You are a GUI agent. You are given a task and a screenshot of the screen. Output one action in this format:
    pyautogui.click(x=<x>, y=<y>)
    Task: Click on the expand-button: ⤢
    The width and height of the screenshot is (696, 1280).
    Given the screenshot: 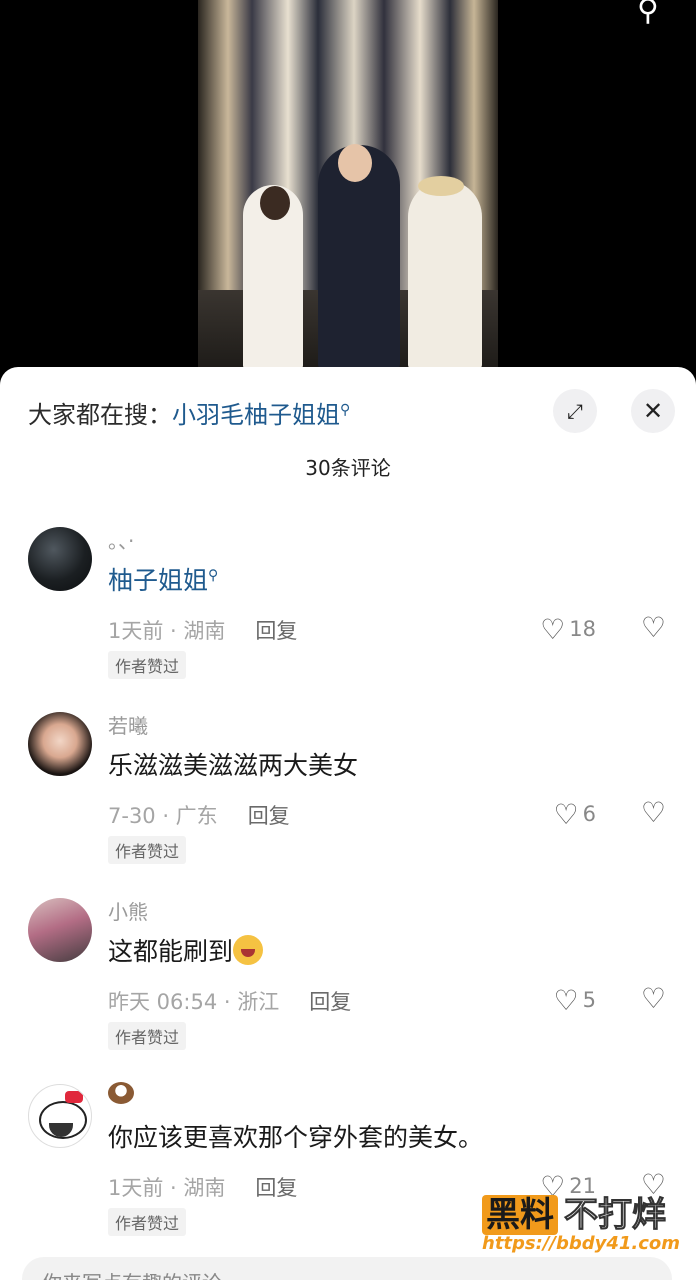 What is the action you would take?
    pyautogui.click(x=575, y=411)
    